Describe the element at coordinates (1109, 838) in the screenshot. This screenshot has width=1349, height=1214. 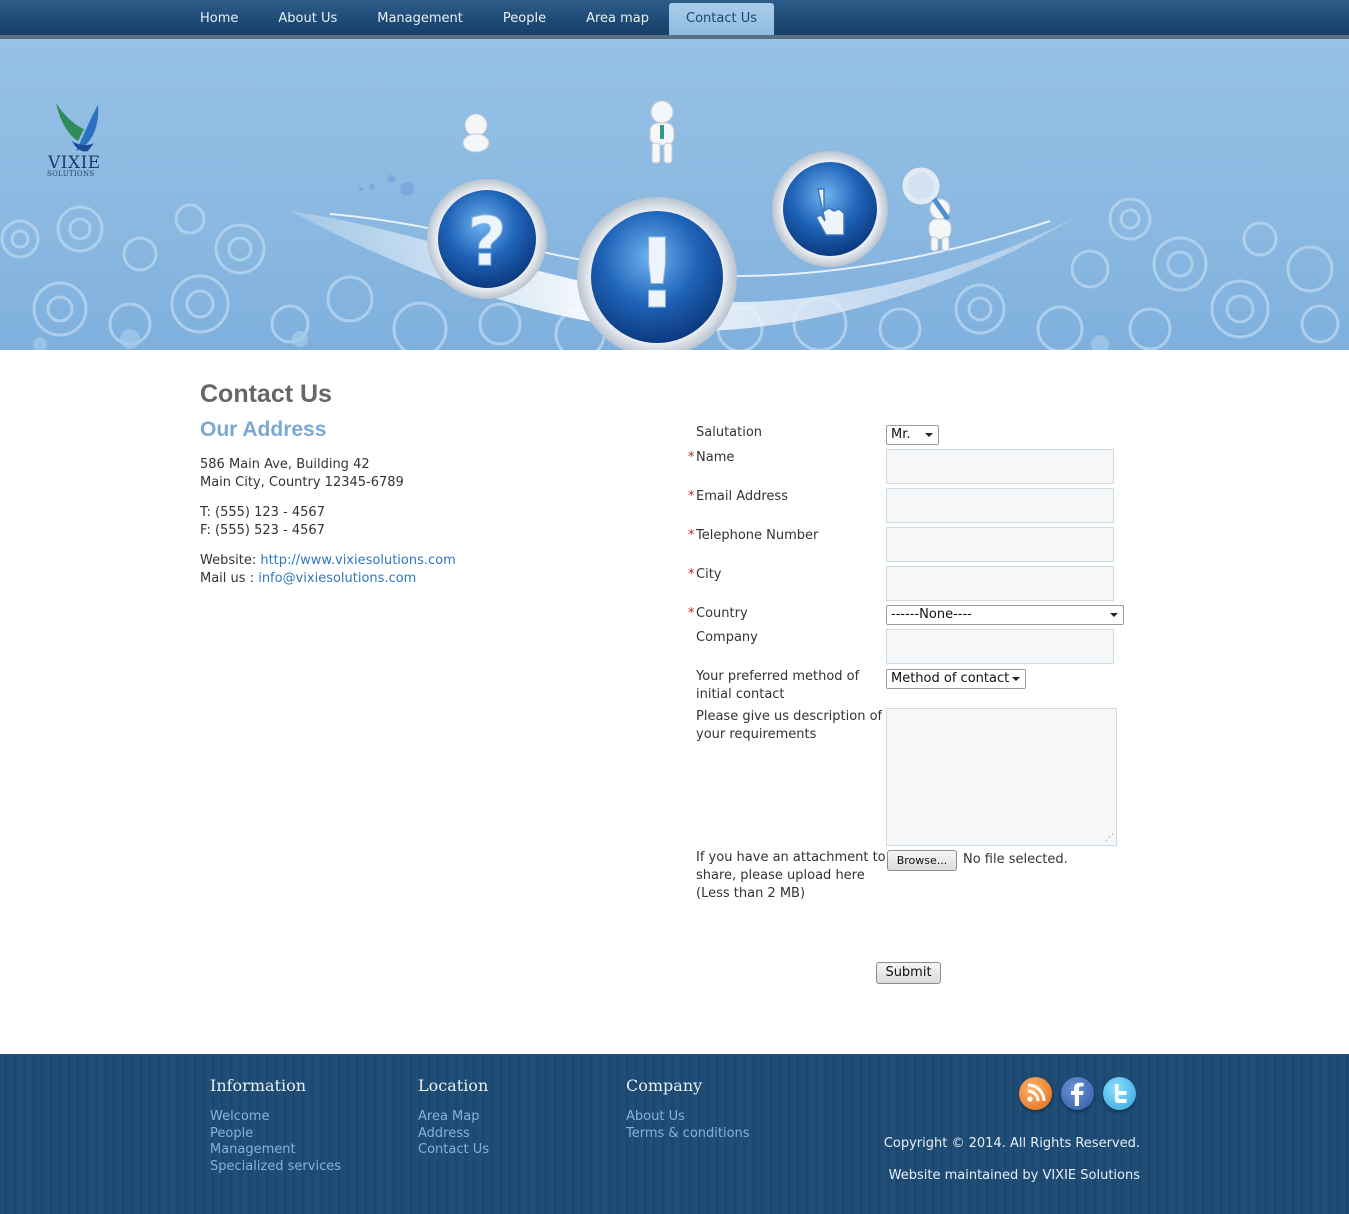
I see `resize-grip-icon: ⋰` at that location.